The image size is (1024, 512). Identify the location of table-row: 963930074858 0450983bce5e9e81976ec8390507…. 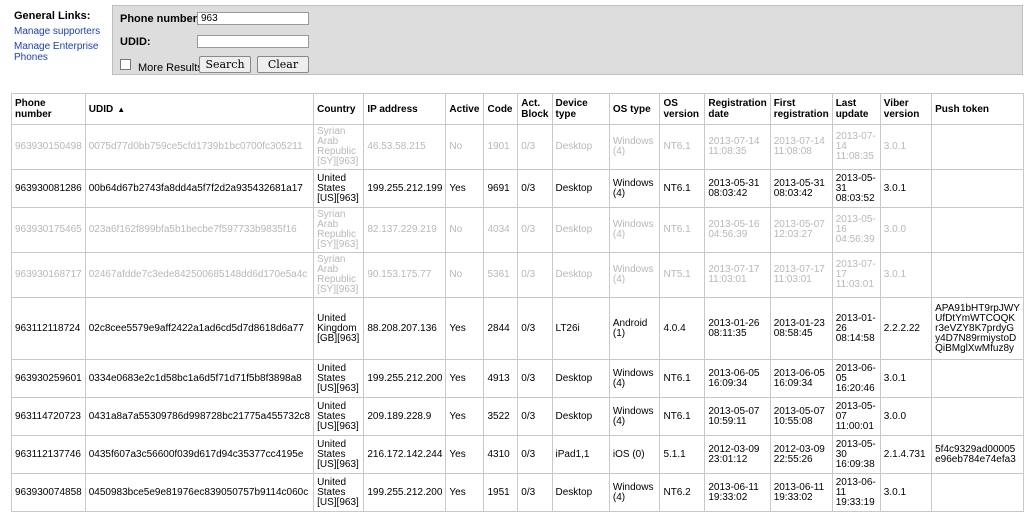
(517, 492).